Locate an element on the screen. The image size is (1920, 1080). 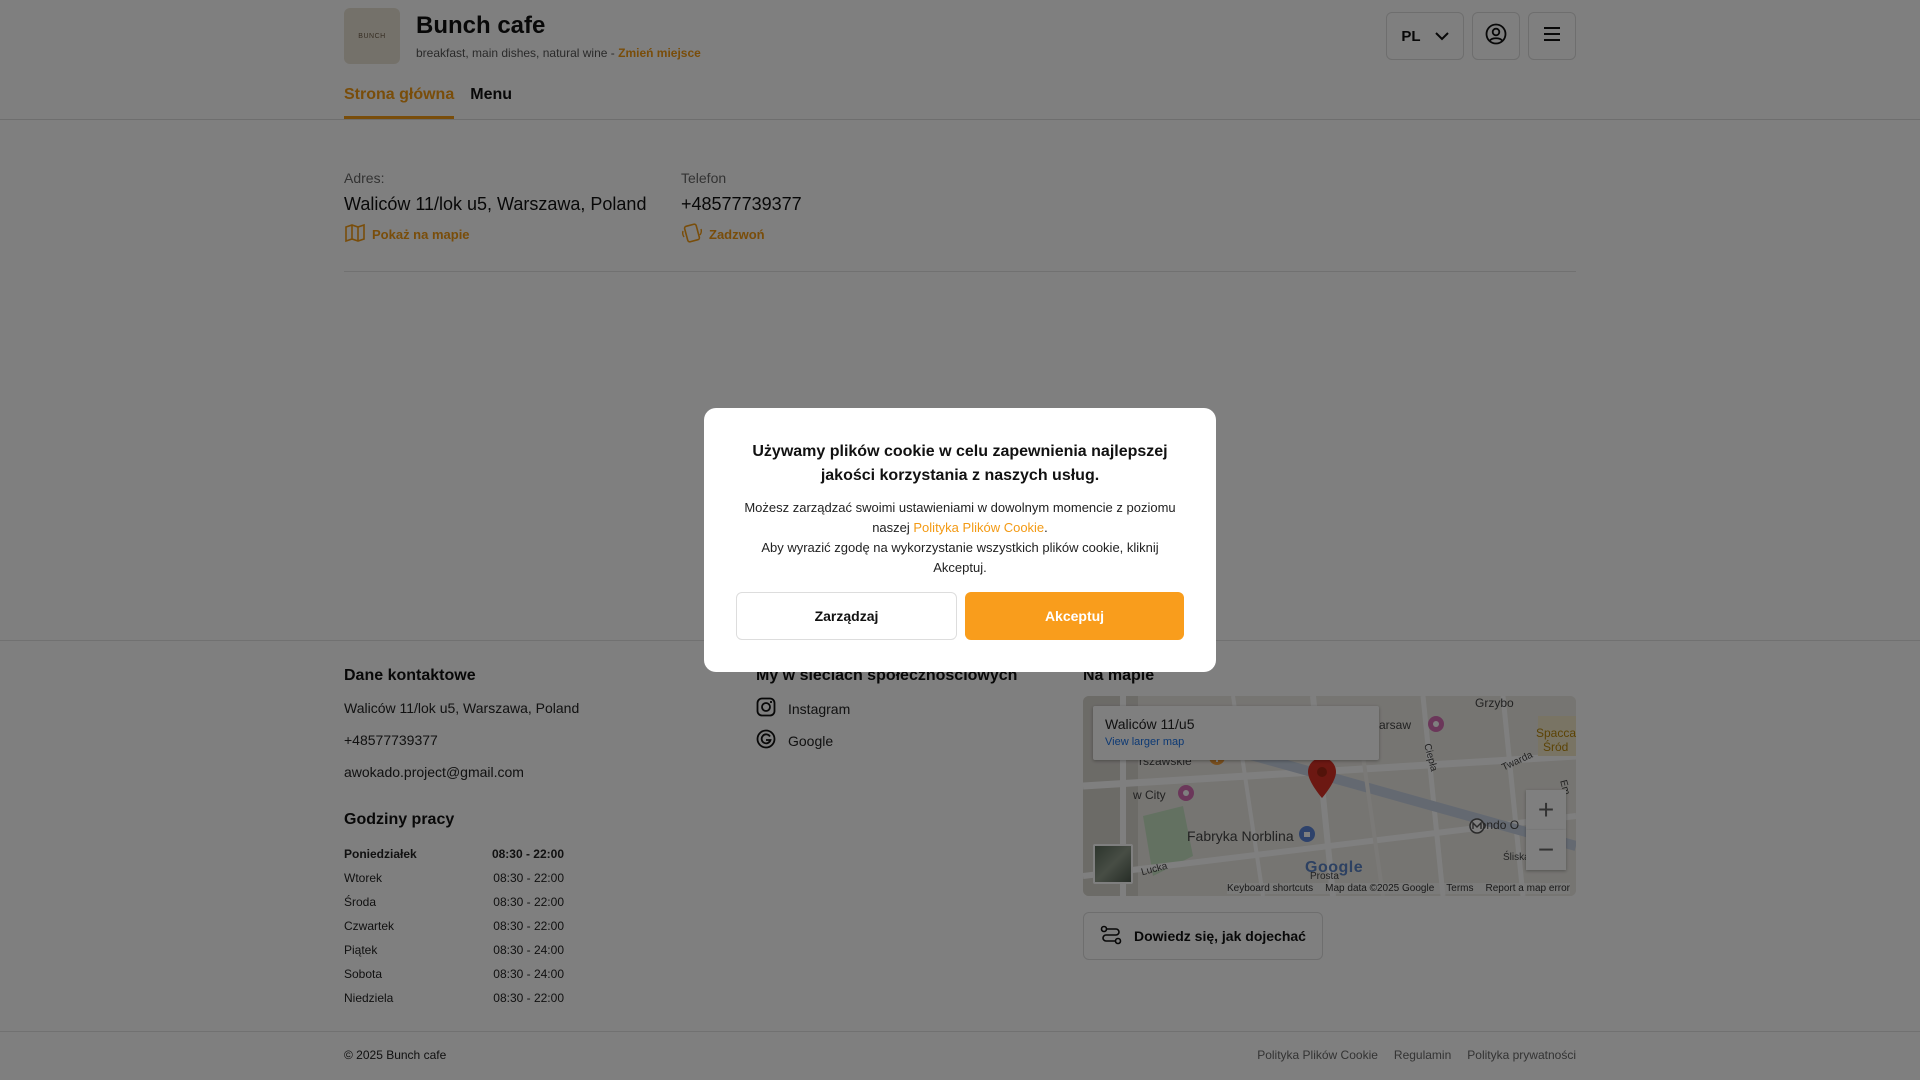
manage-cookies-button: Zarządzaj is located at coordinates (846, 616).